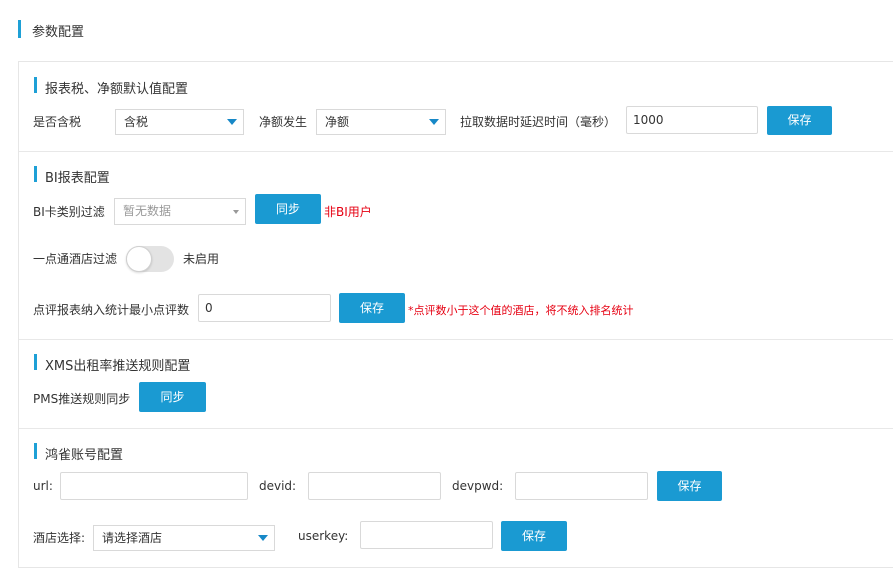 Image resolution: width=893 pixels, height=571 pixels. I want to click on card-filter-label: BI卡类别过滤, so click(69, 212).